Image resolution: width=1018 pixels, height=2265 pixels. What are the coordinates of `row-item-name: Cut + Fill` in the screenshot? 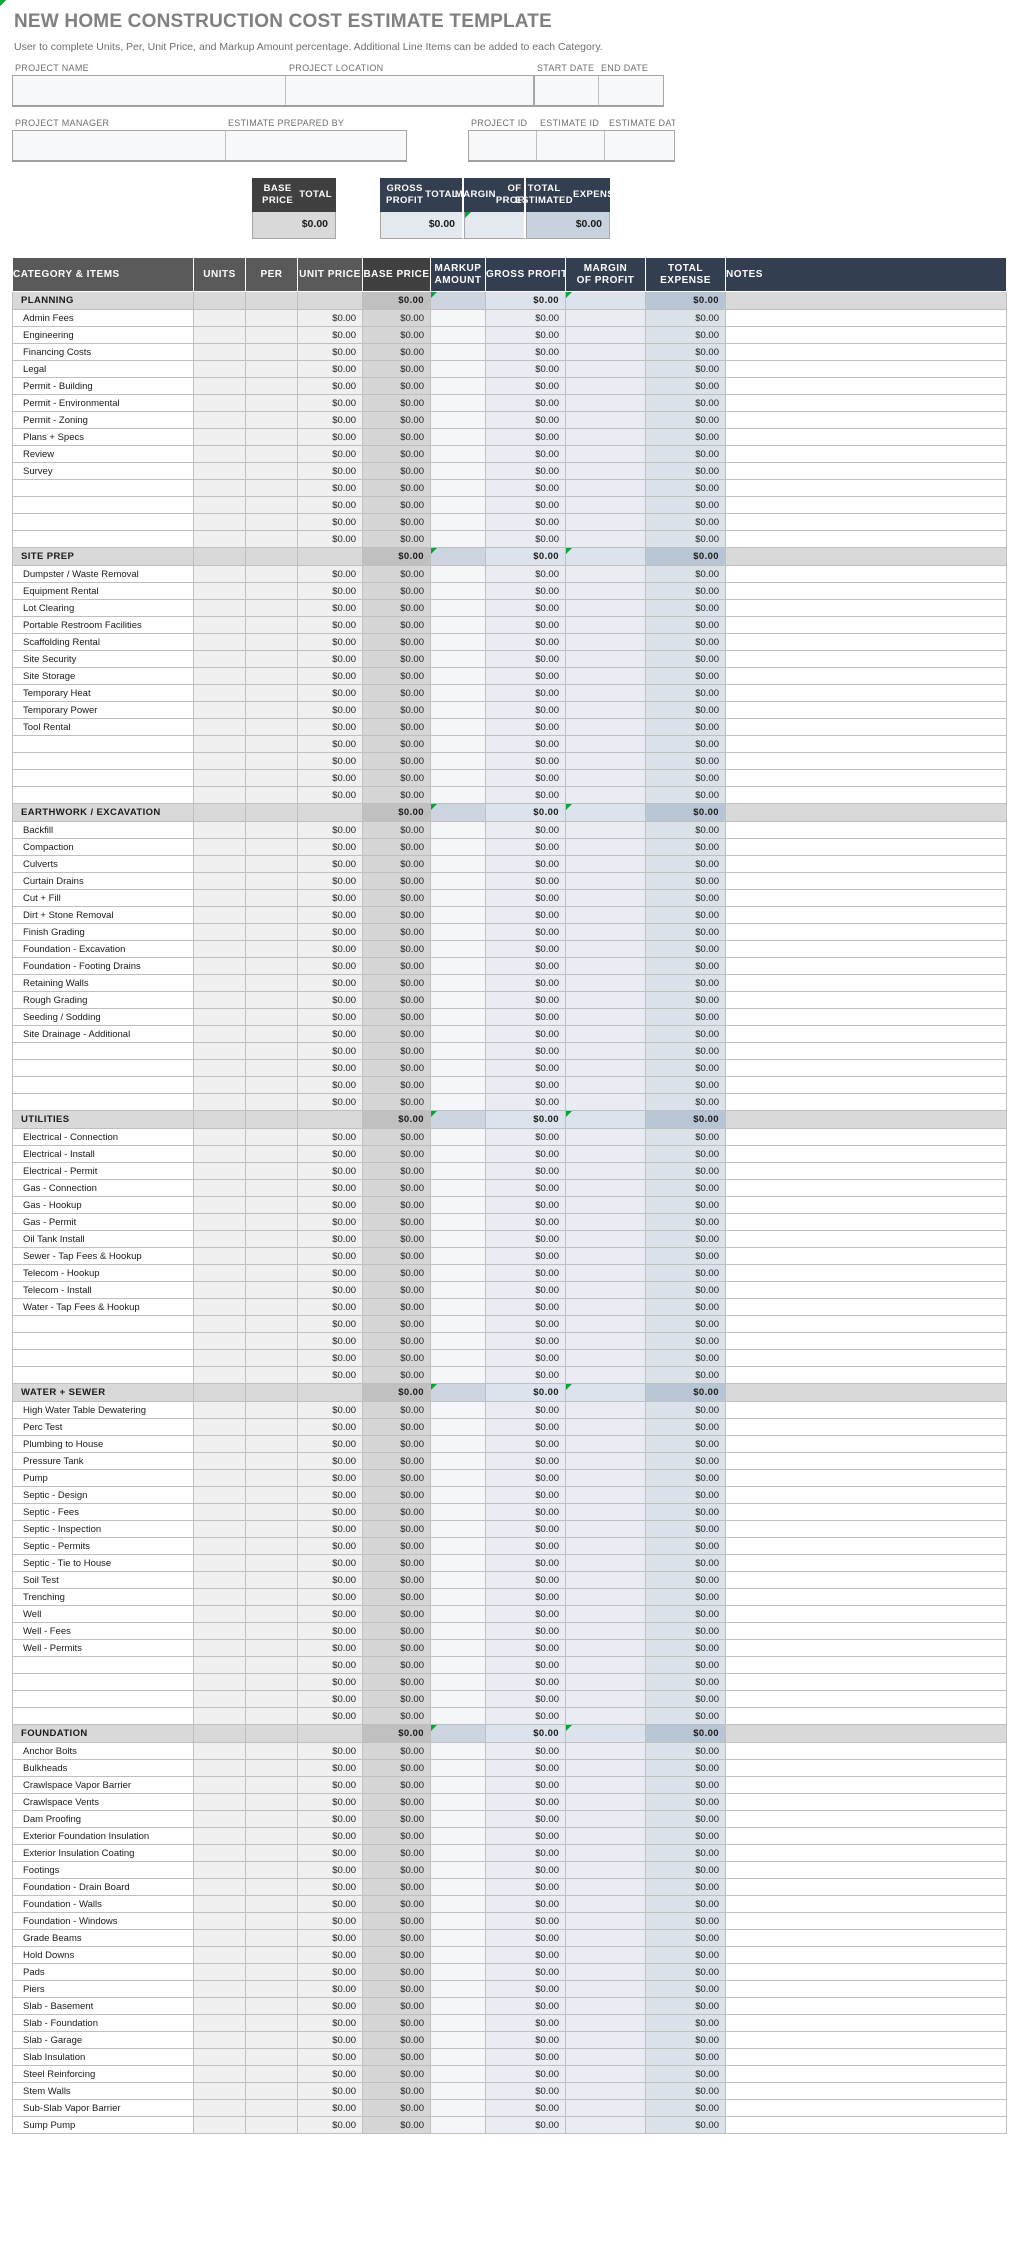 It's located at (103, 898).